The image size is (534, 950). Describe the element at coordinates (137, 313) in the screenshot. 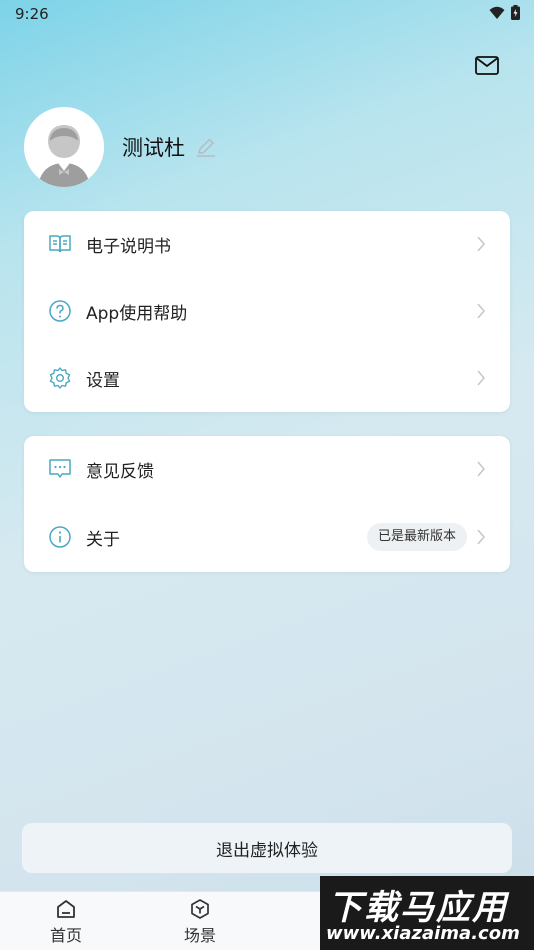

I see `menu-item-label: App使用帮助` at that location.